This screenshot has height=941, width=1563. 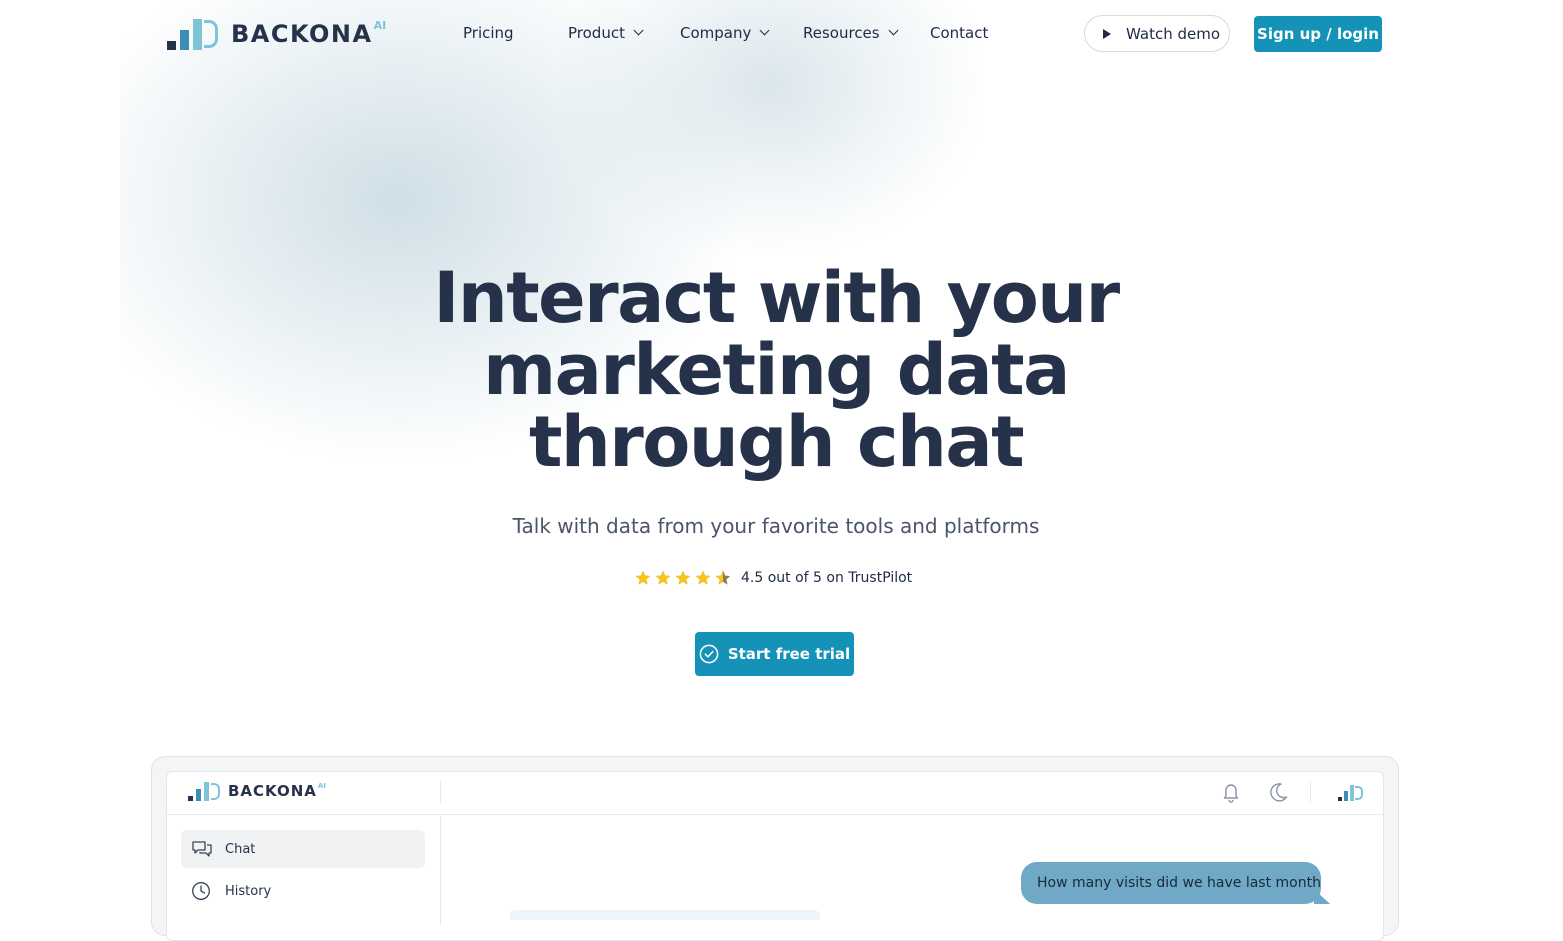 I want to click on logo-icon, so click(x=1351, y=792).